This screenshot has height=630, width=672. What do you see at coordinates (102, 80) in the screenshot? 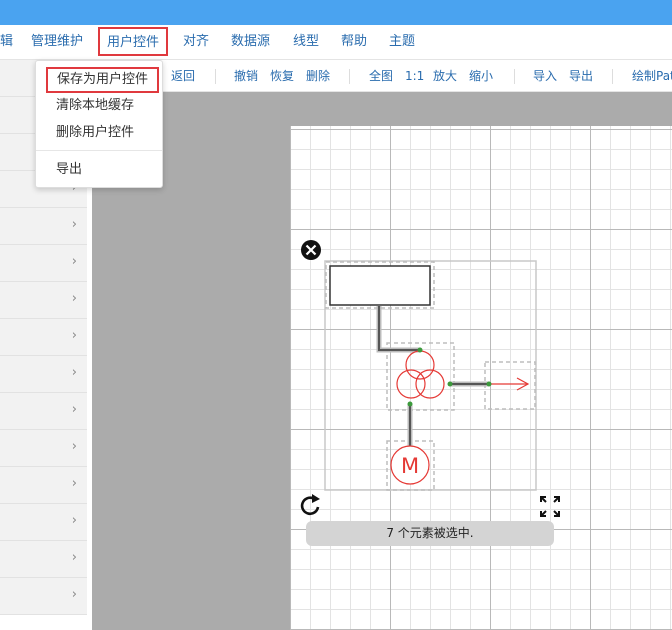
I see `save-as-user-control-item: 保存为用户控件` at bounding box center [102, 80].